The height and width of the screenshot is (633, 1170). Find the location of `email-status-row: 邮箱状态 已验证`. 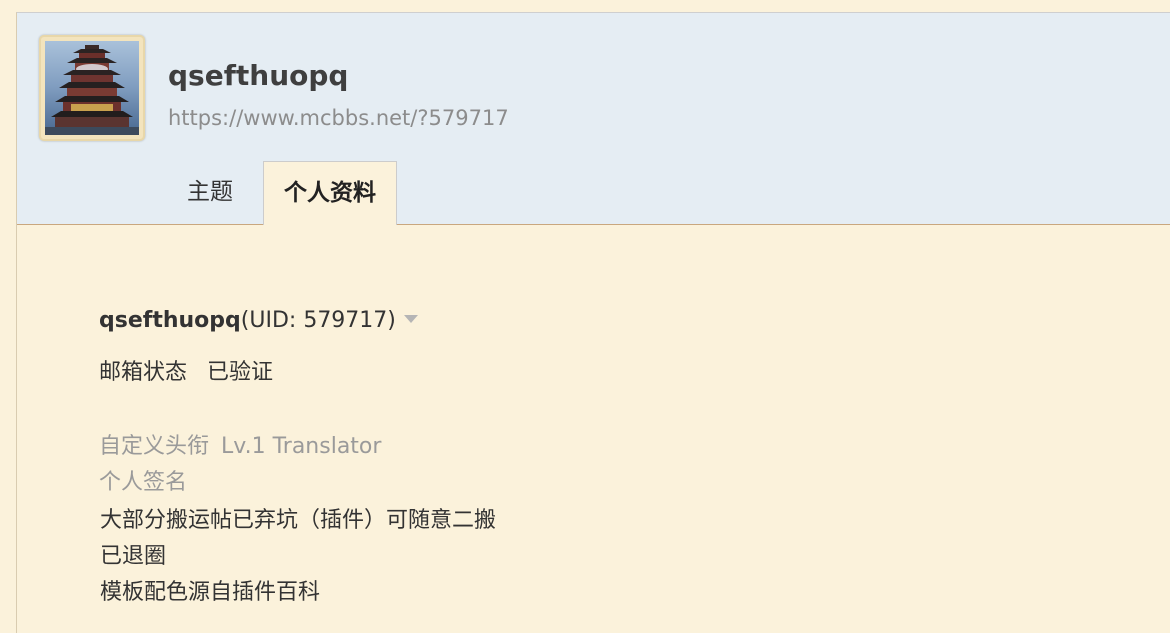

email-status-row: 邮箱状态 已验证 is located at coordinates (186, 370).